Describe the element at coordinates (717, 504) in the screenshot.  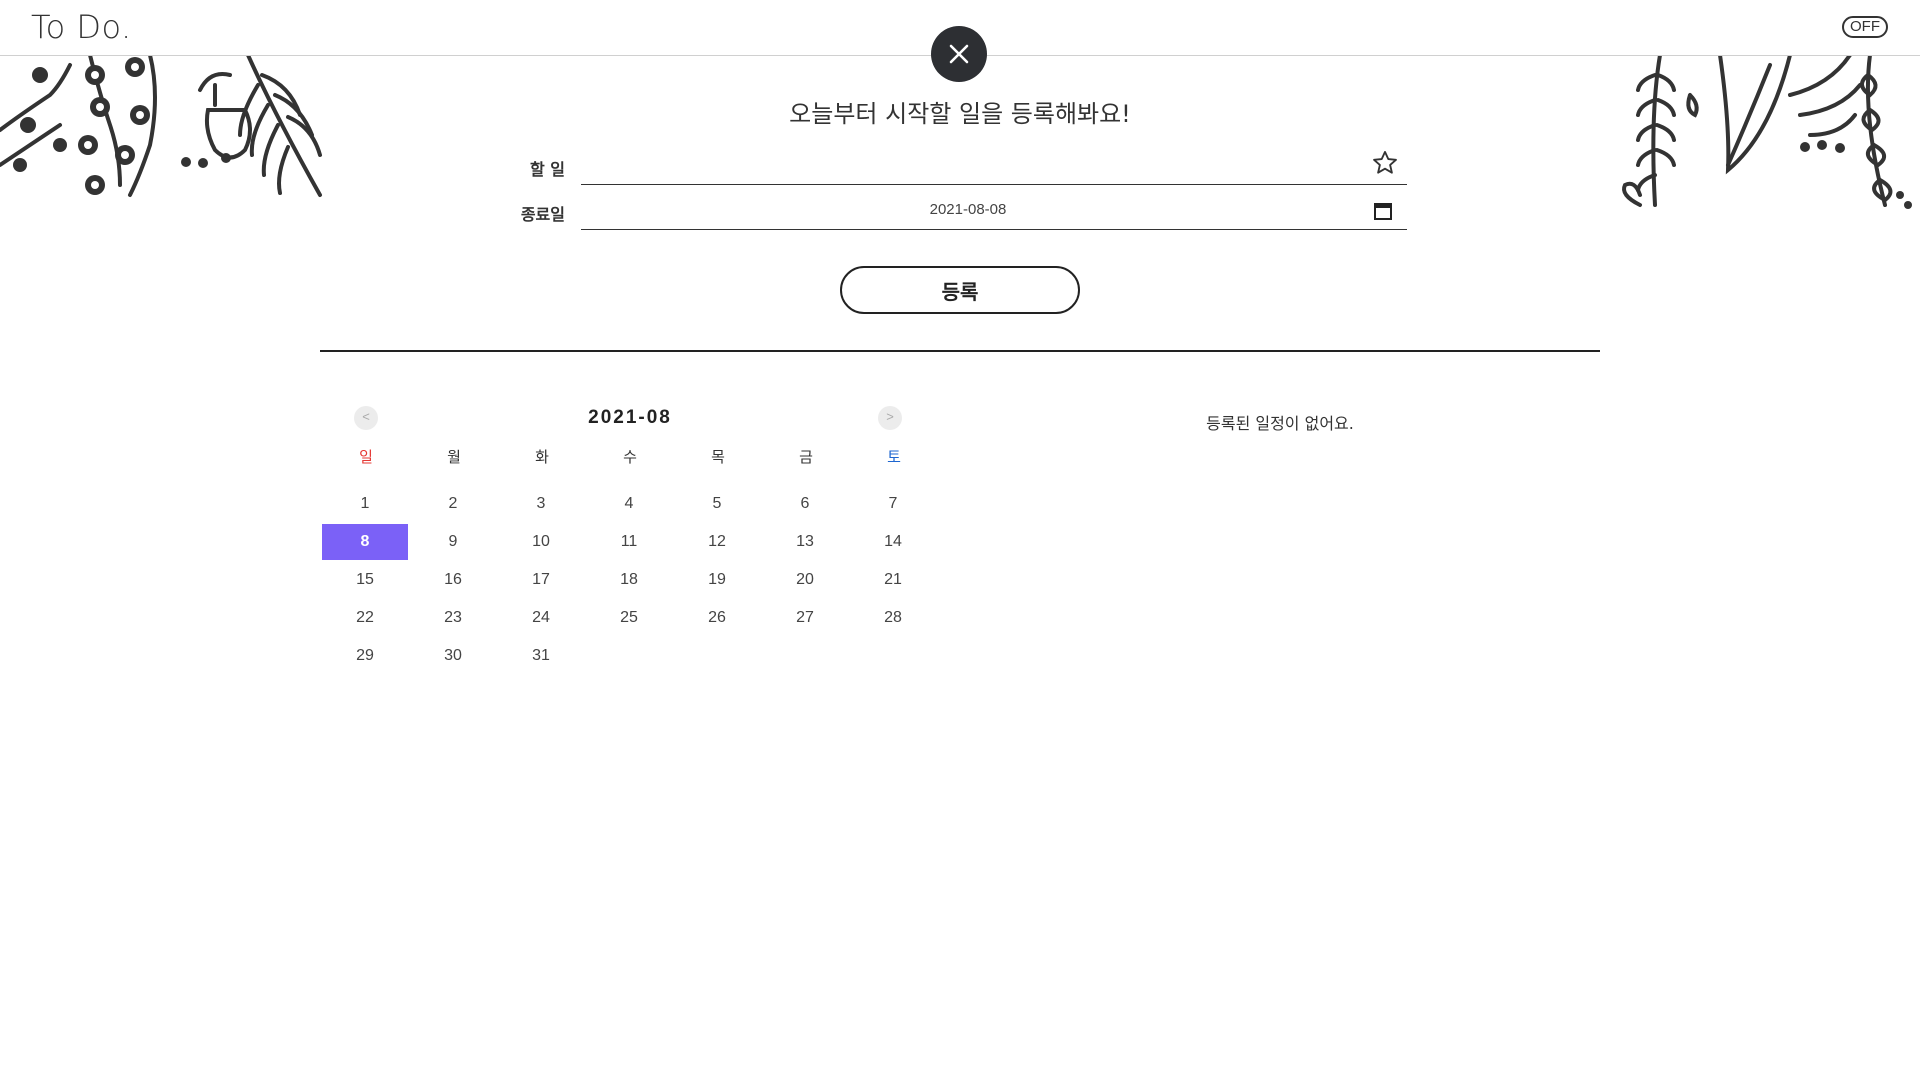
I see `calendar-day: 5` at that location.